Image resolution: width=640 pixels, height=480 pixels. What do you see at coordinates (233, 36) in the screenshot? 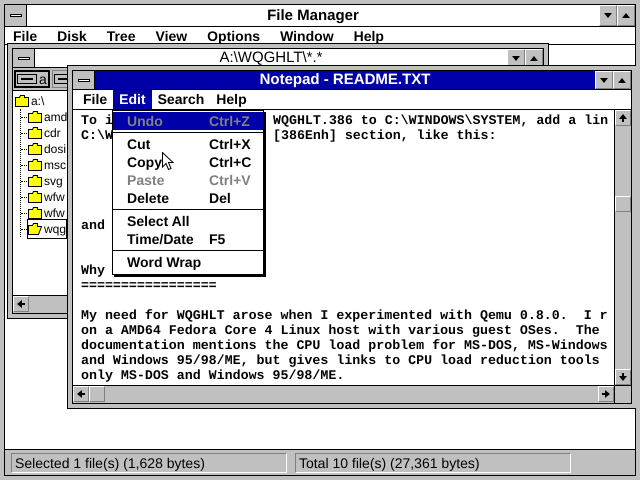
I see `menu-item: Options` at bounding box center [233, 36].